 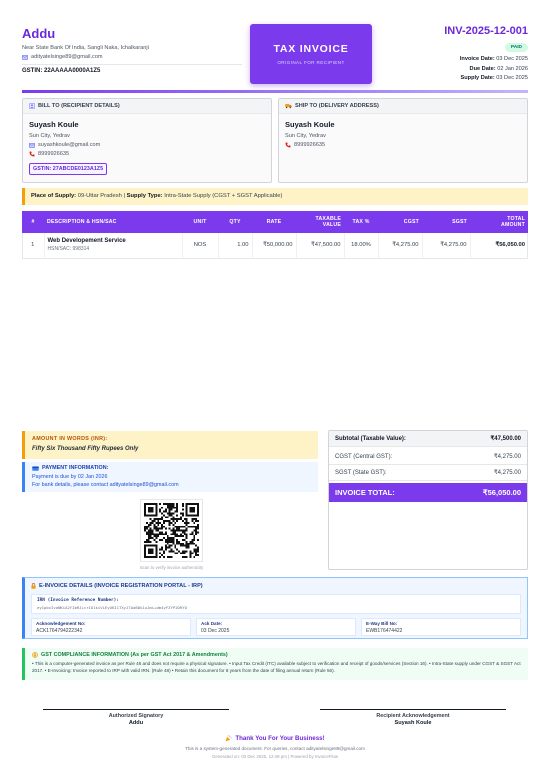 What do you see at coordinates (228, 738) in the screenshot?
I see `party-icon` at bounding box center [228, 738].